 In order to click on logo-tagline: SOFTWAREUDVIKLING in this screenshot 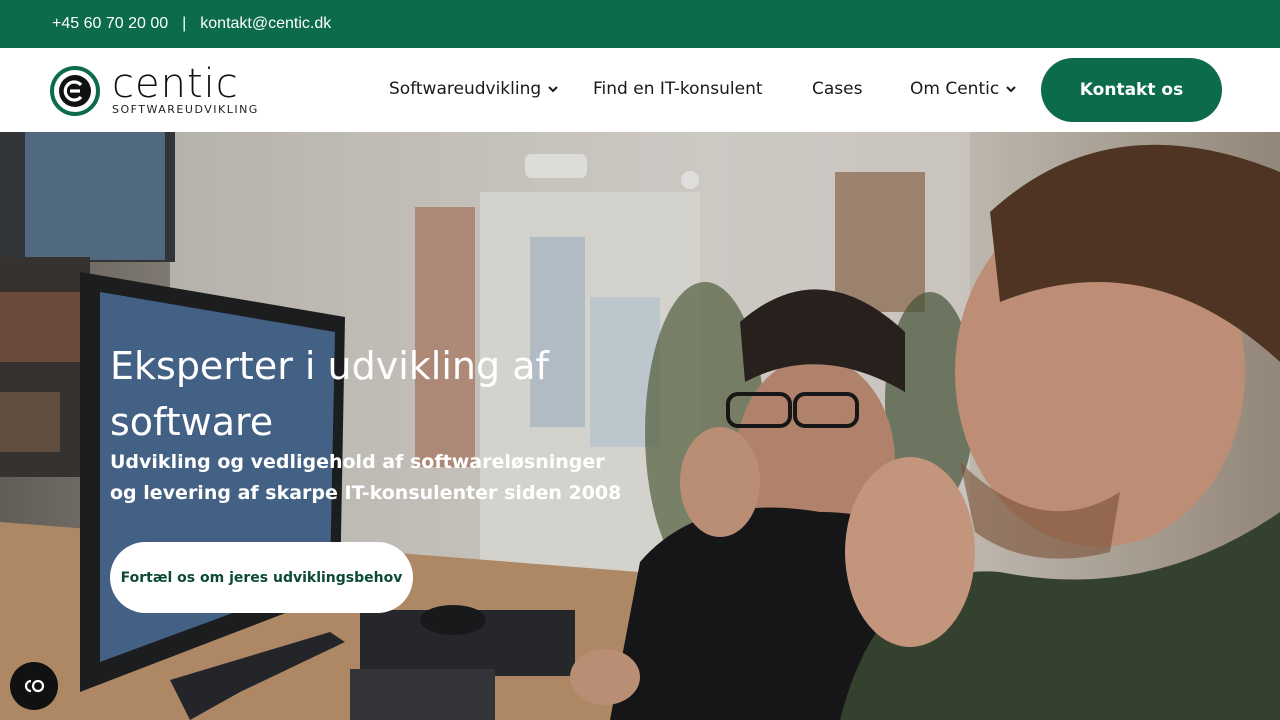, I will do `click(185, 109)`.